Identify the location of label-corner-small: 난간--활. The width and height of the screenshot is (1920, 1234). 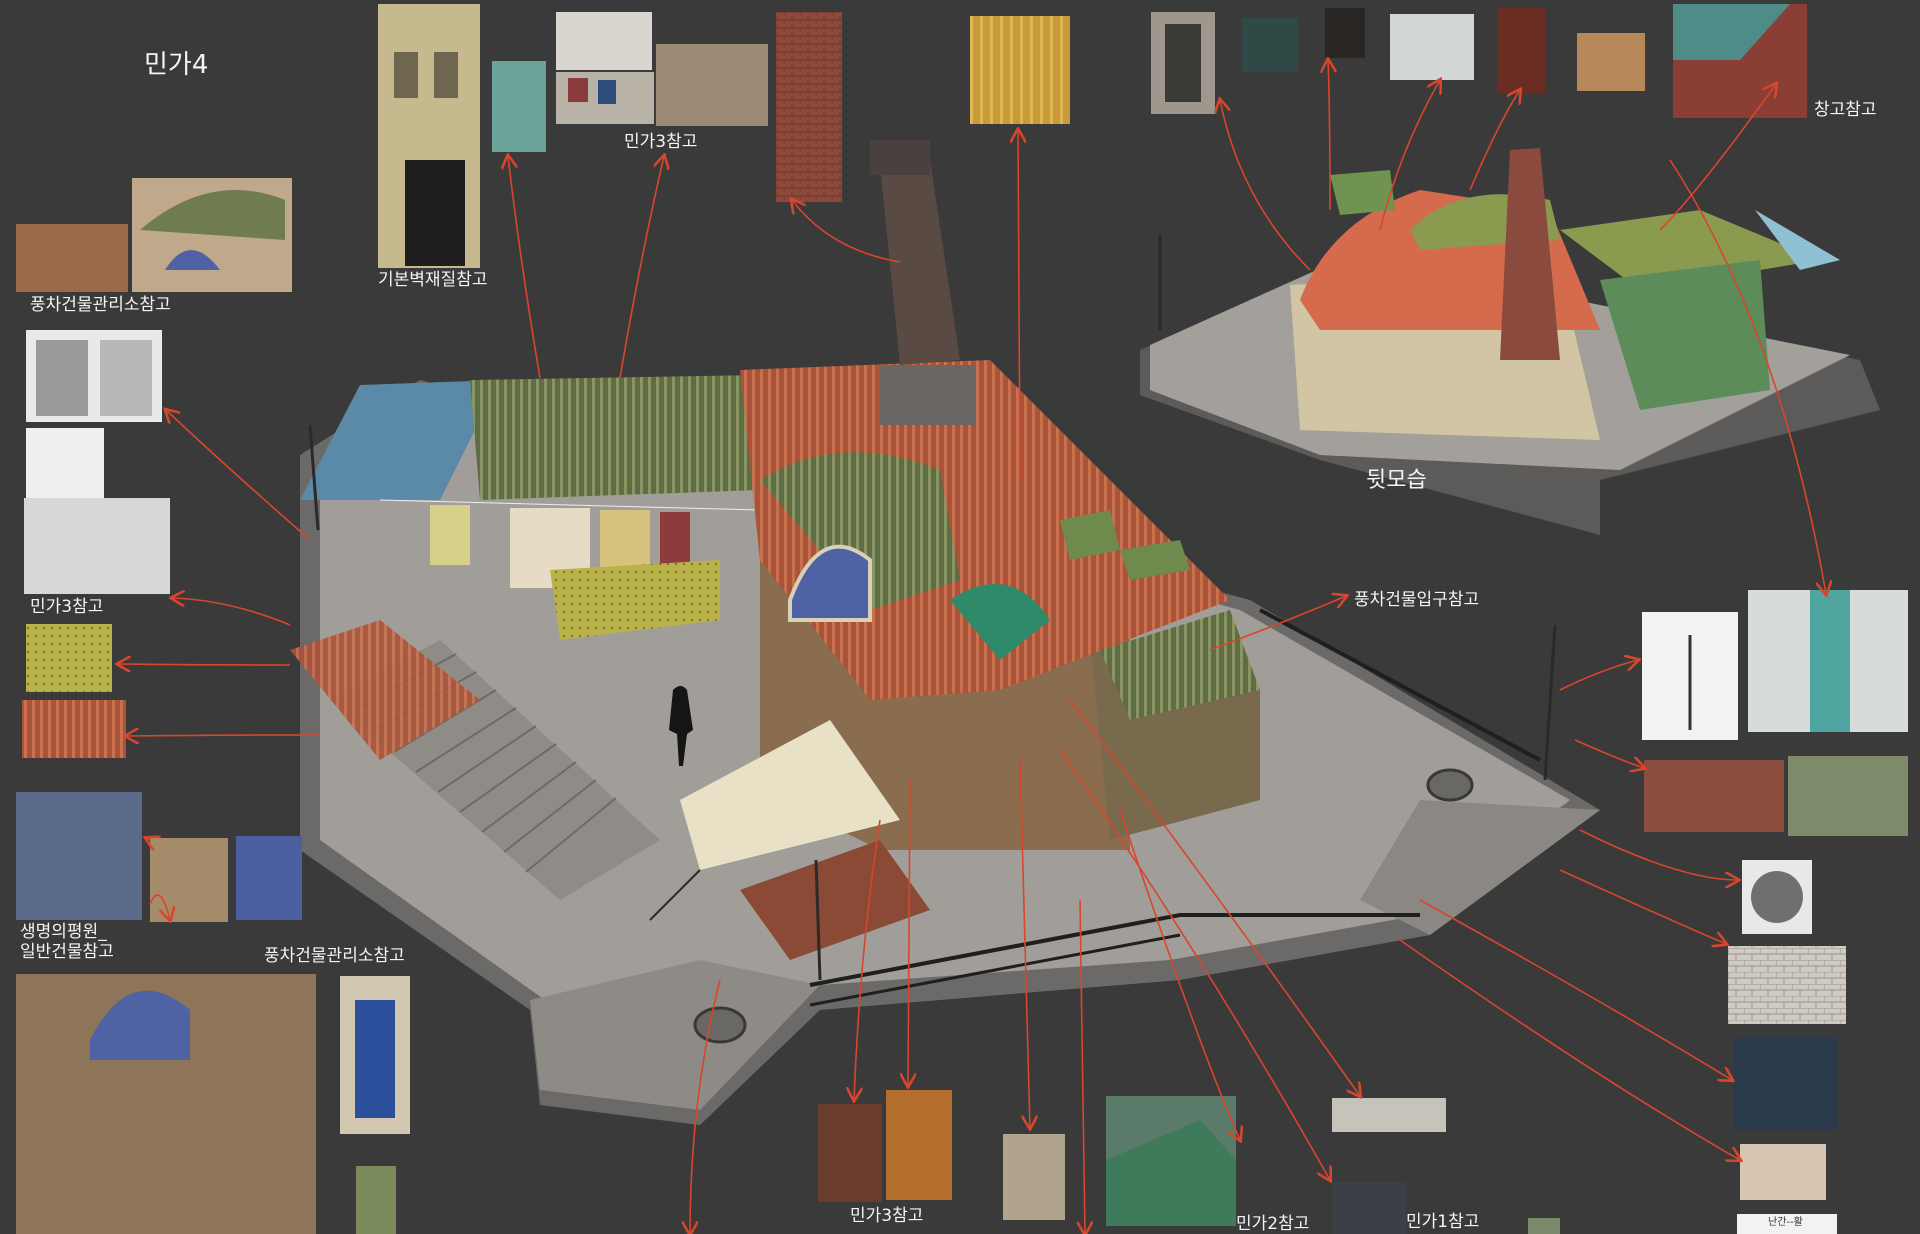
(1785, 1222).